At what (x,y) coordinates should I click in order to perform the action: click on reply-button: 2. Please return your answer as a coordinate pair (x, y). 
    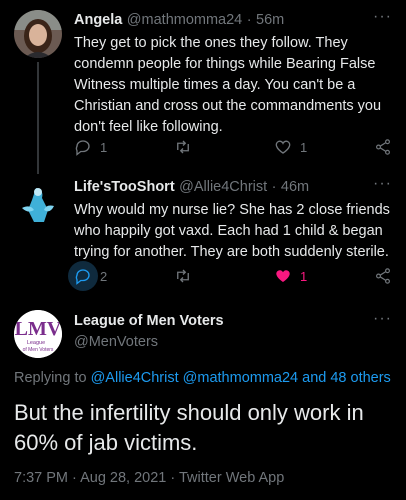
    Looking at the image, I should click on (91, 276).